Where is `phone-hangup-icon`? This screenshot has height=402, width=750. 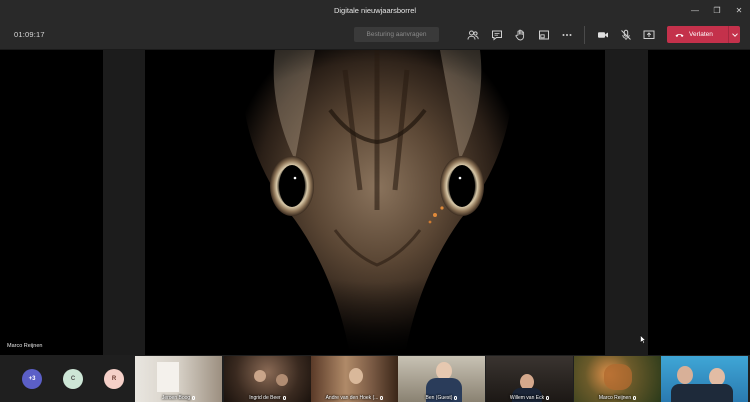
phone-hangup-icon is located at coordinates (679, 35).